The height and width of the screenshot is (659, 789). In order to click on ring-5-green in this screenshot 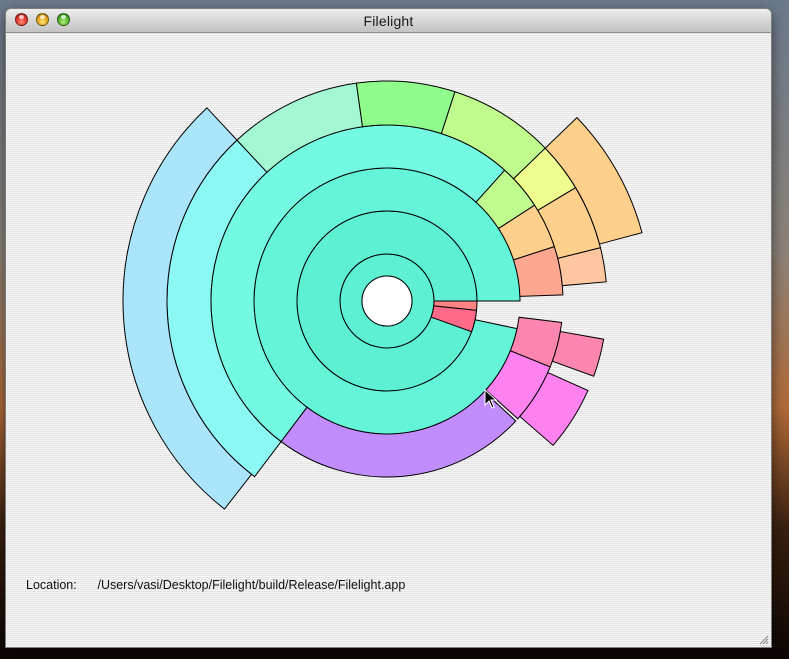, I will do `click(405, 107)`.